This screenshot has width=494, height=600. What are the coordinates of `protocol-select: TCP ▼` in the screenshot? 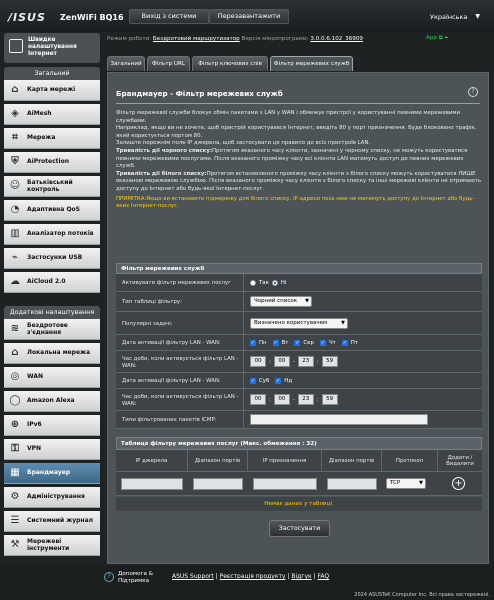 It's located at (406, 483).